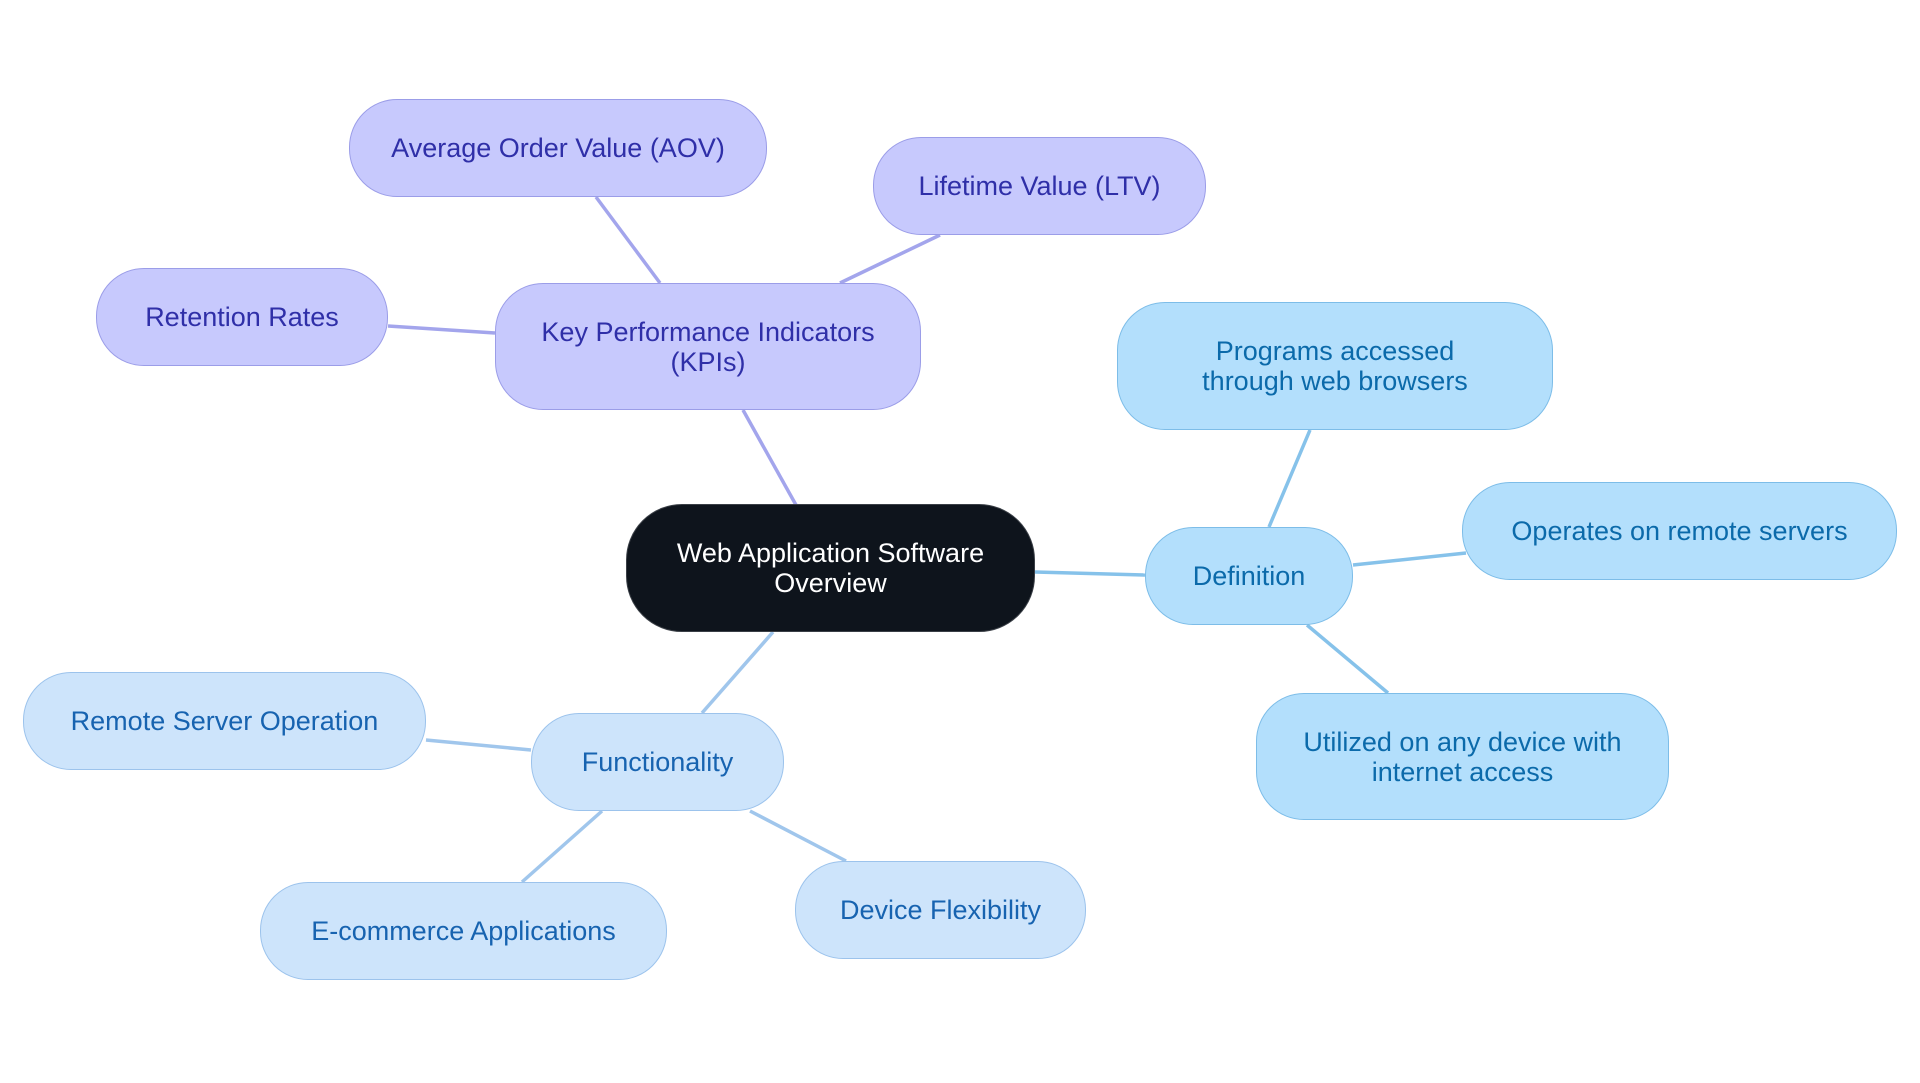 This screenshot has height=1083, width=1920. I want to click on leaf-node-operates-remote: Operates on remote servers, so click(1679, 531).